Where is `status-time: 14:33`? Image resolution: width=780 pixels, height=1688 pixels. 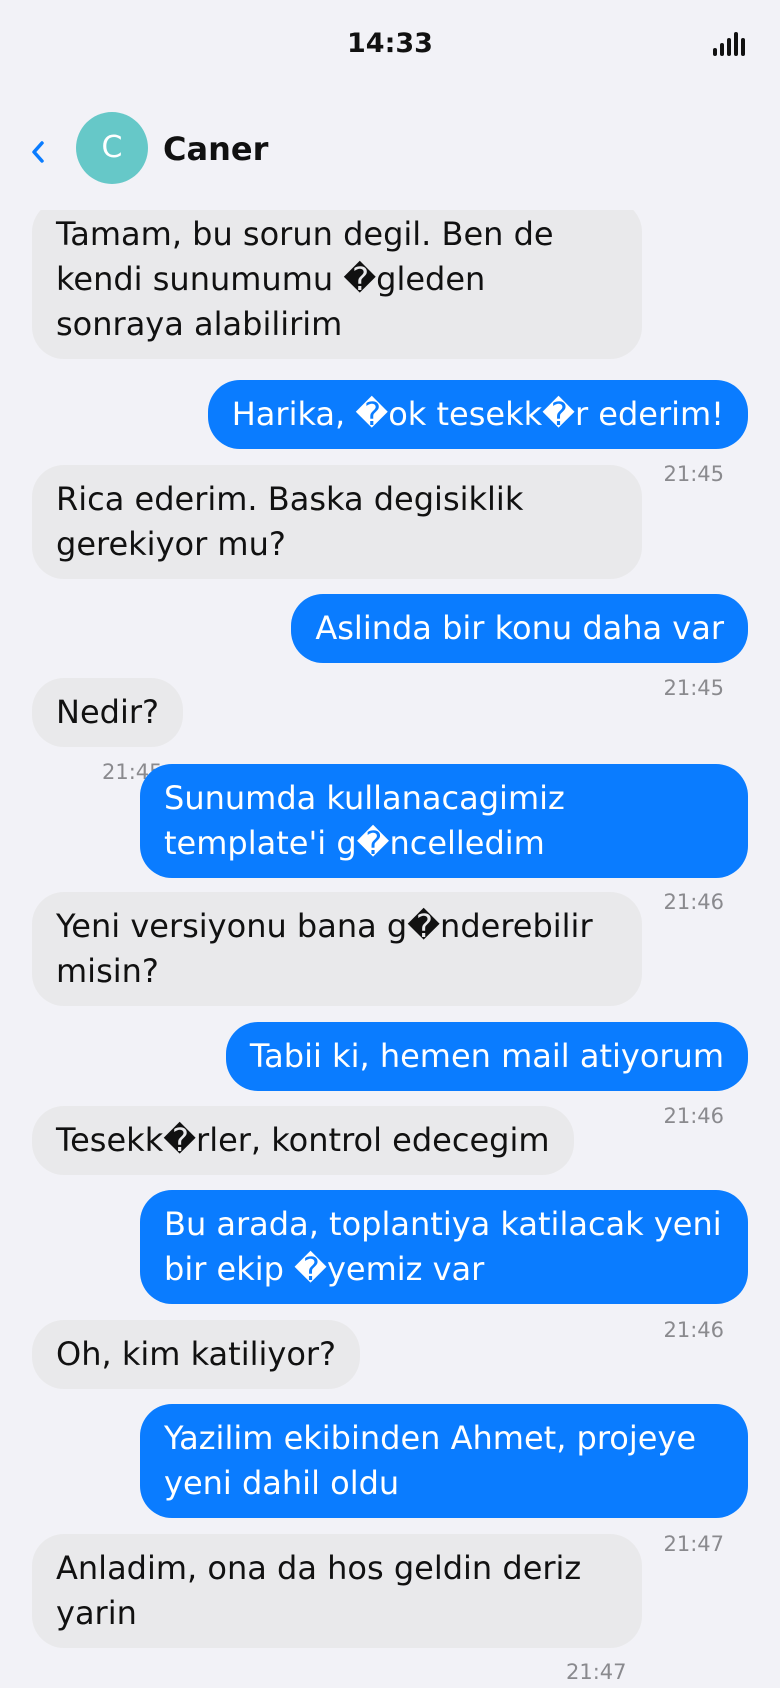 status-time: 14:33 is located at coordinates (390, 43).